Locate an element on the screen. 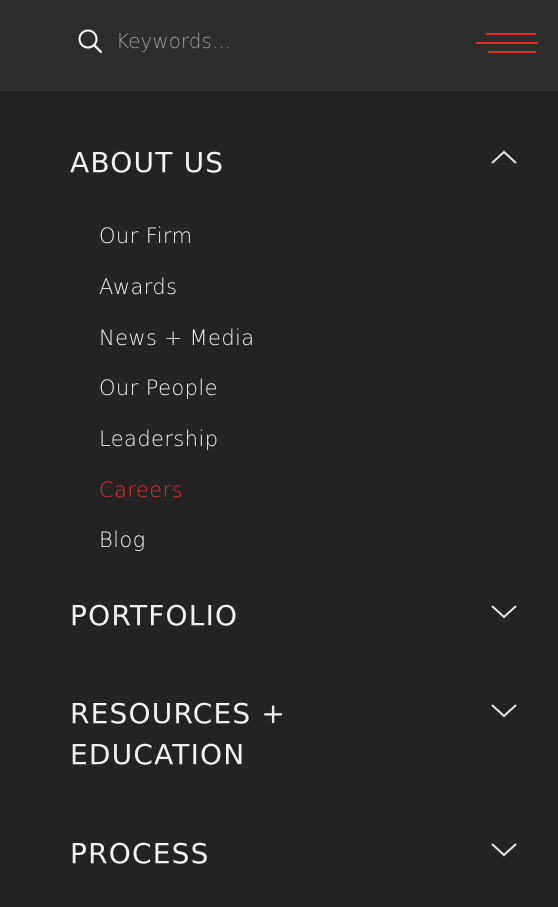 The height and width of the screenshot is (907, 558). hamburger-menu-icon is located at coordinates (506, 45).